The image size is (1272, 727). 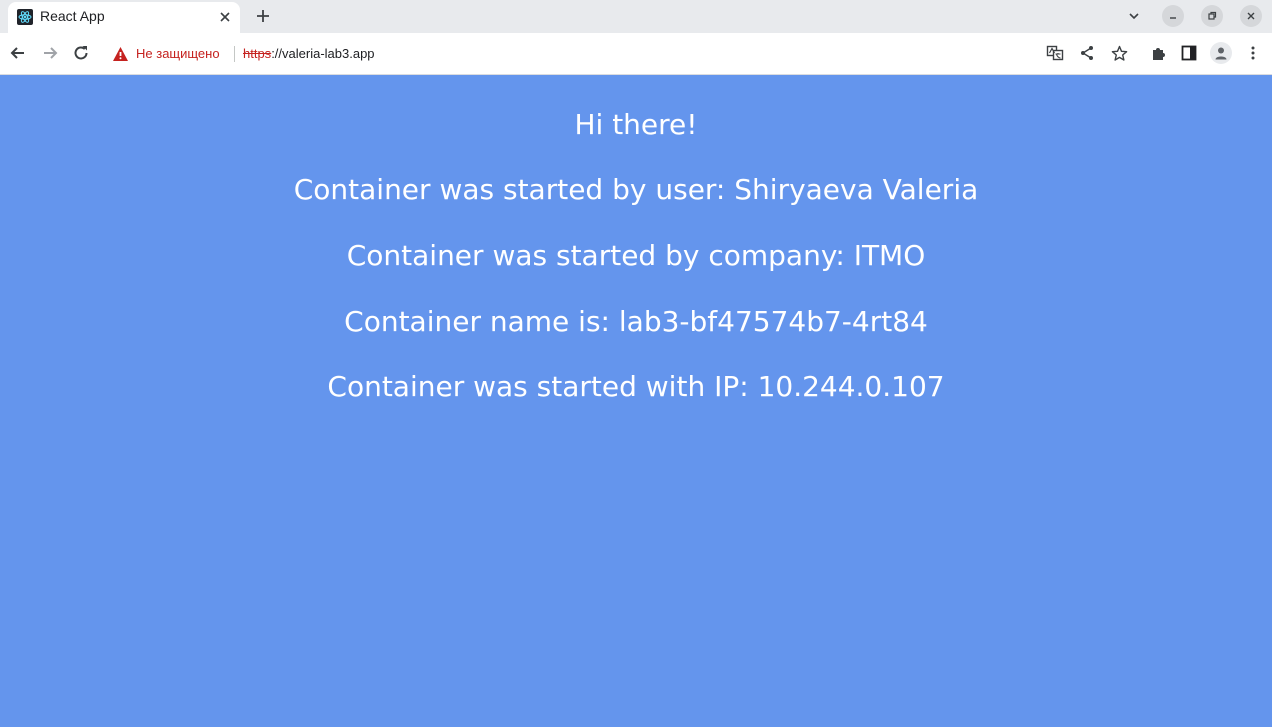 I want to click on minimize-window-icon, so click(x=1173, y=16).